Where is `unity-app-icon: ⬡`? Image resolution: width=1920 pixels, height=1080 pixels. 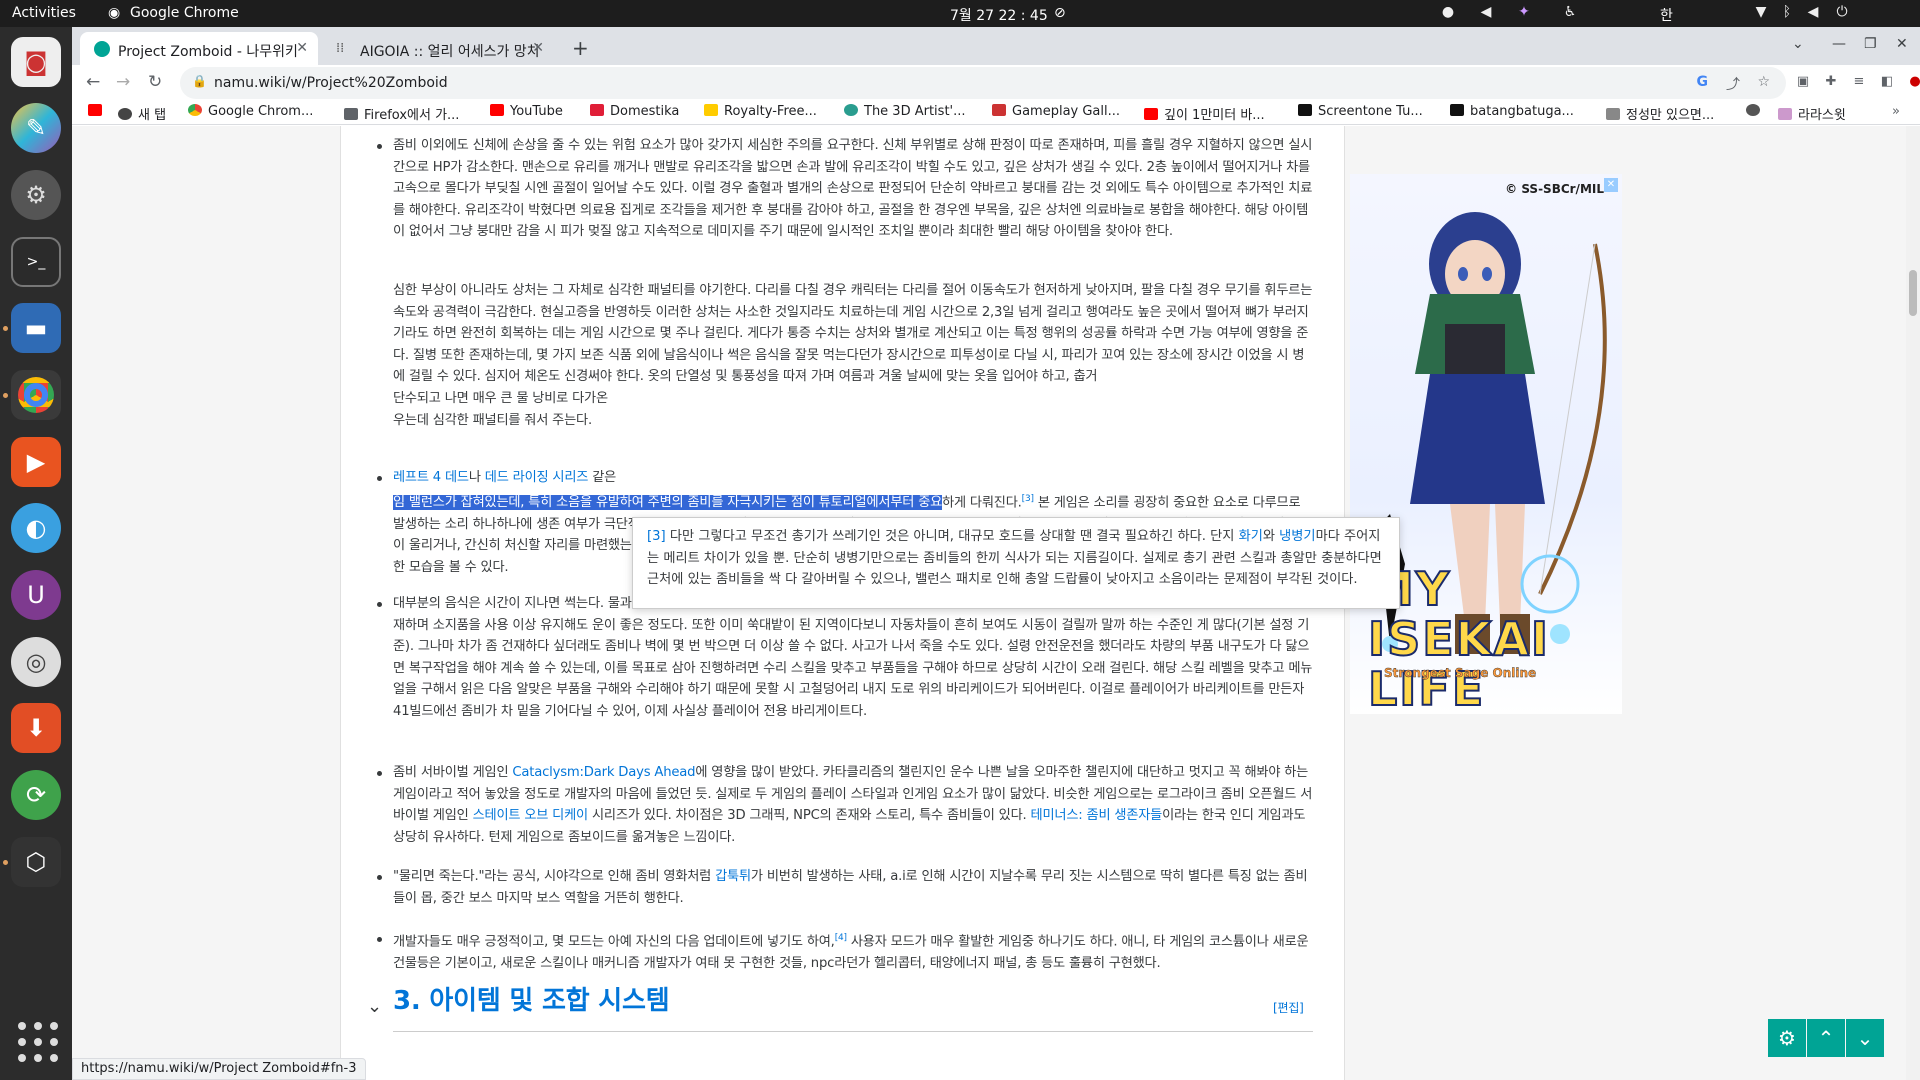 unity-app-icon: ⬡ is located at coordinates (36, 862).